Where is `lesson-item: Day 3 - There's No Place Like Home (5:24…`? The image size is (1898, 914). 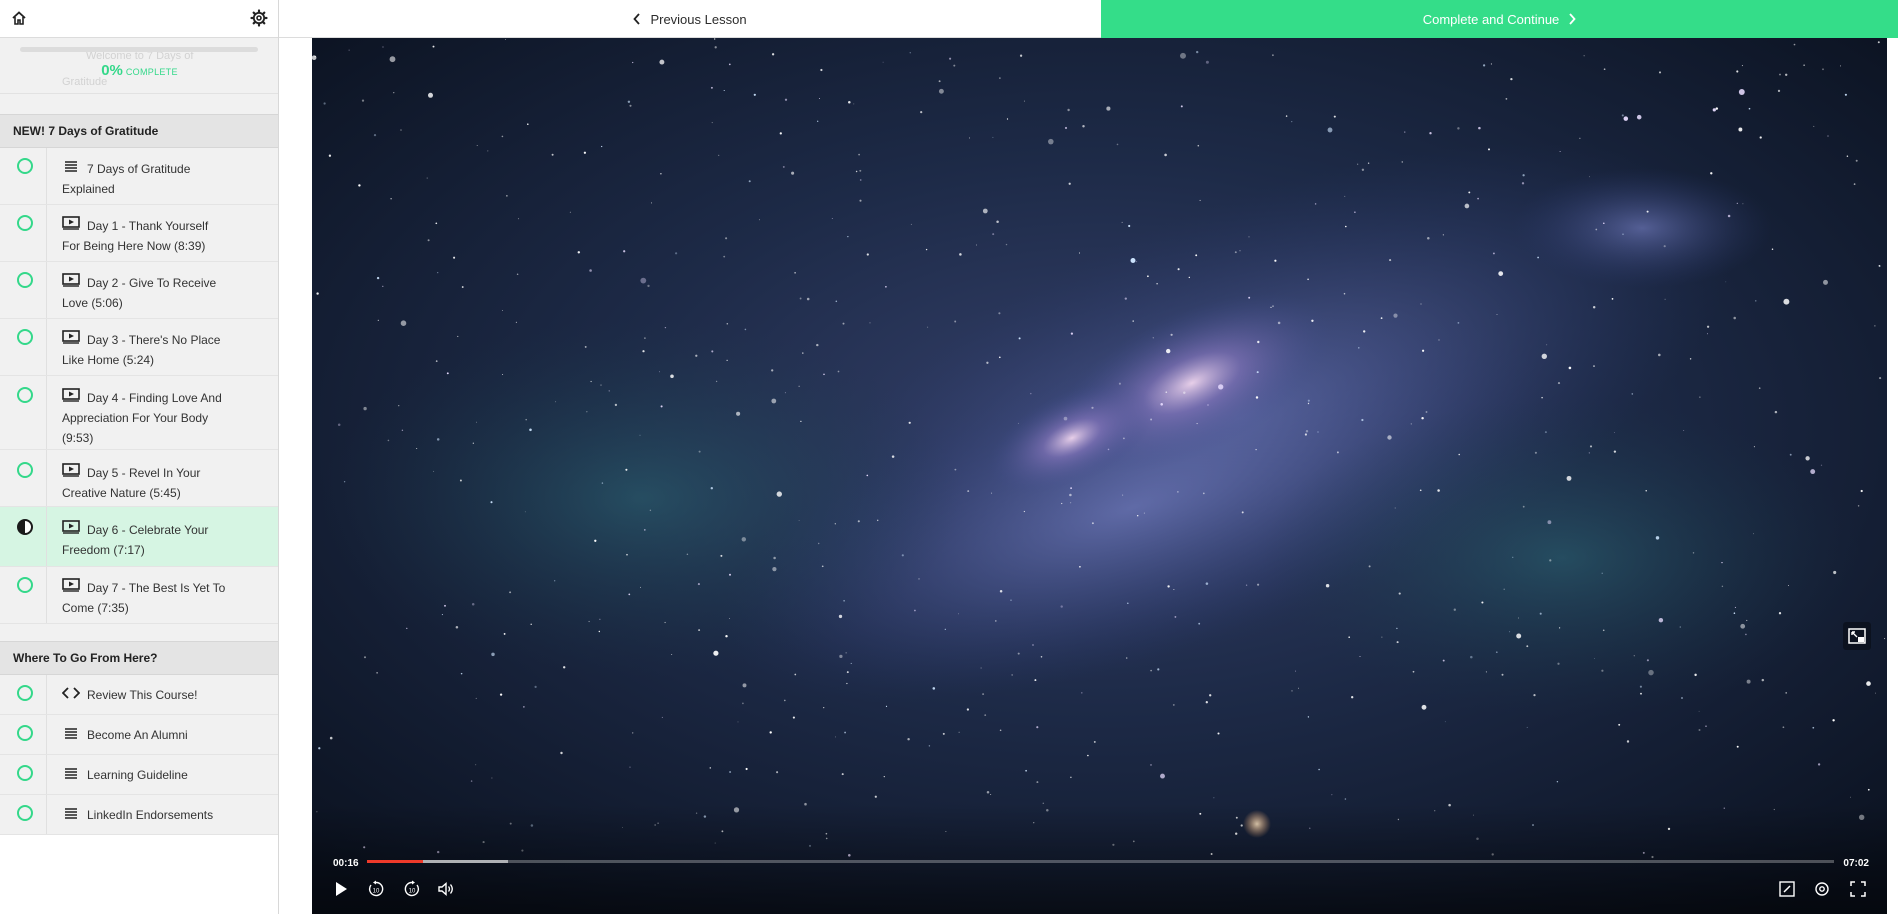
lesson-item: Day 3 - There's No Place Like Home (5:24… is located at coordinates (139, 347).